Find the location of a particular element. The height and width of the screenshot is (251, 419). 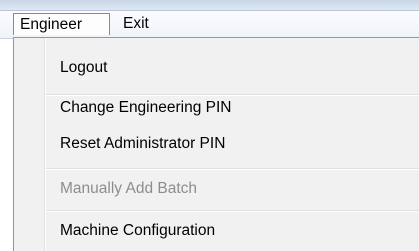

menu-item-reset-administrator-pin: Reset Administrator PIN is located at coordinates (142, 144).